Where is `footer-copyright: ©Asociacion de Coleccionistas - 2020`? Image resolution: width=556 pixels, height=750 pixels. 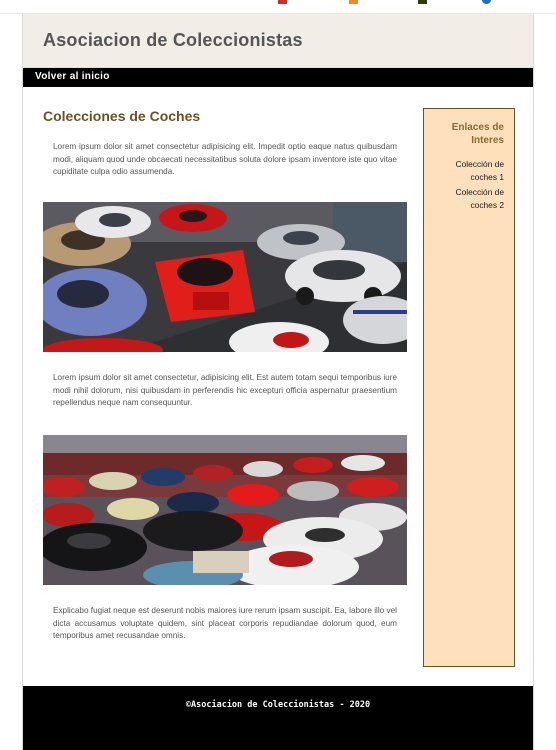
footer-copyright: ©Asociacion de Coleccionistas - 2020 is located at coordinates (278, 705).